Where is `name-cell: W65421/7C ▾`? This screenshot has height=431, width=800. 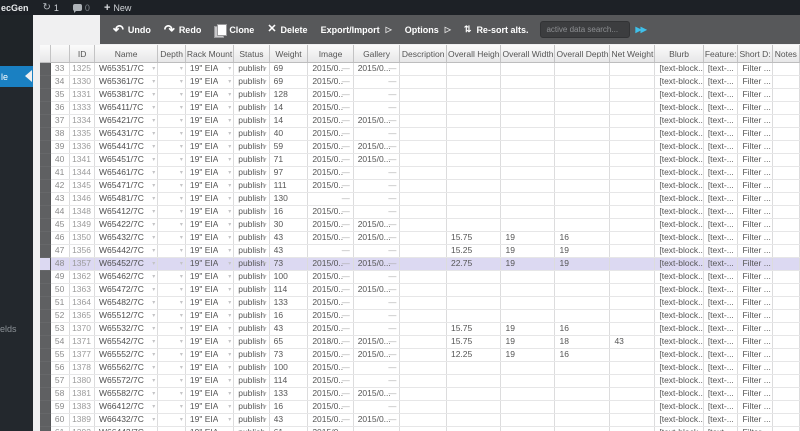
name-cell: W65421/7C ▾ is located at coordinates (126, 121).